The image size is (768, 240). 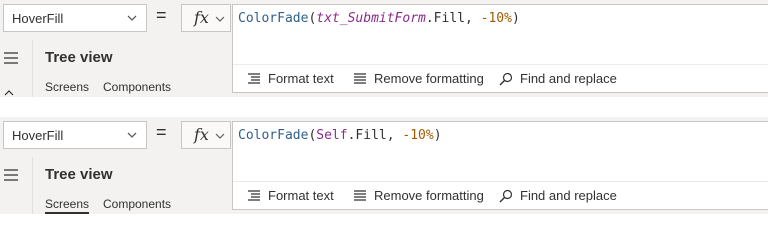 I want to click on formula-text: ColorFade(txt_SubmitForm.Fill, -10%), so click(x=379, y=18).